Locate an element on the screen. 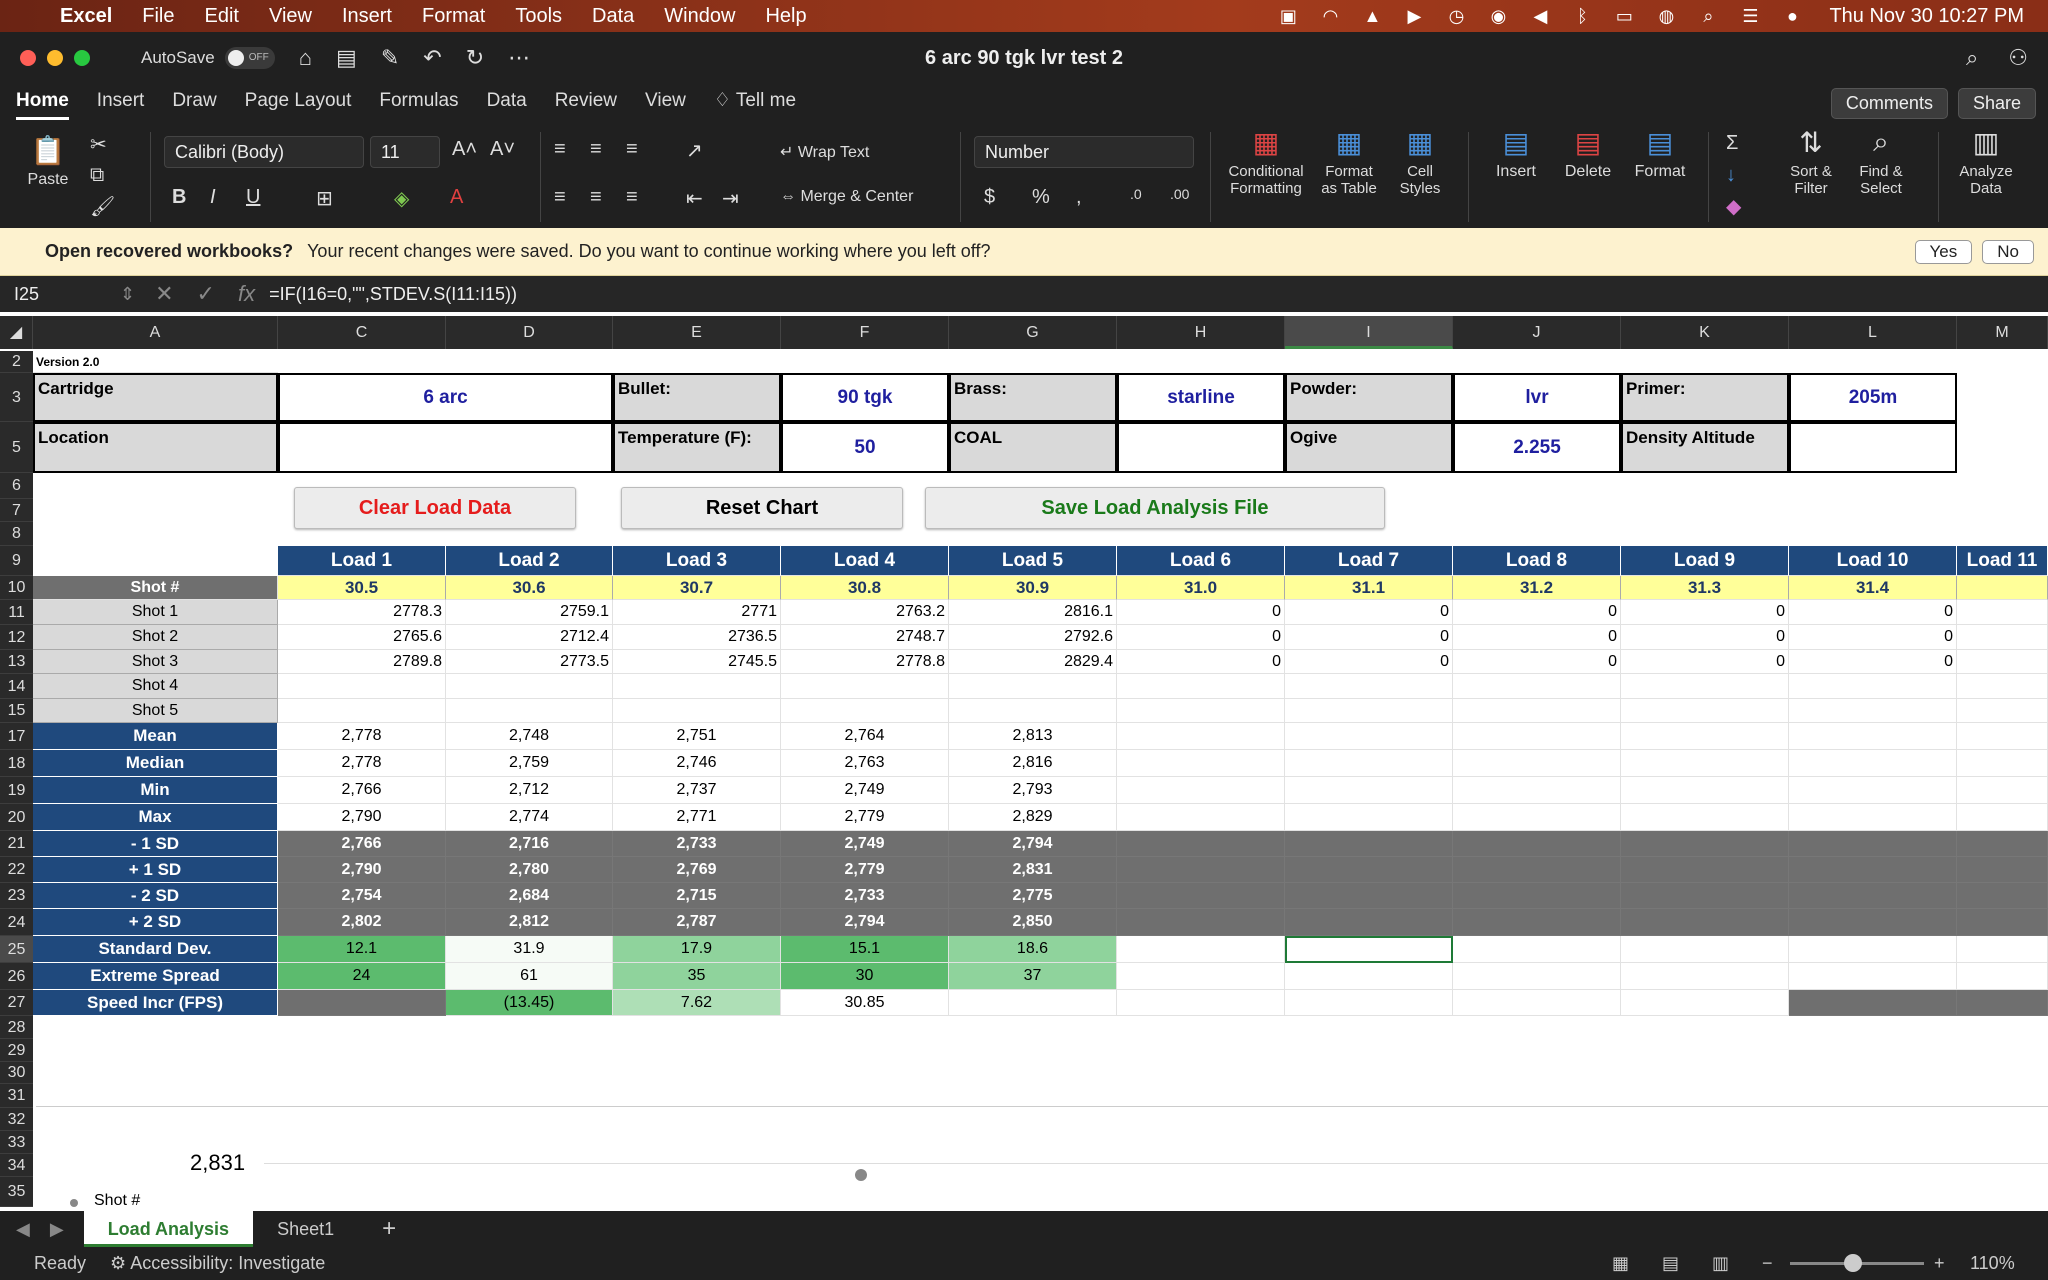  bold-icon: B is located at coordinates (179, 197).